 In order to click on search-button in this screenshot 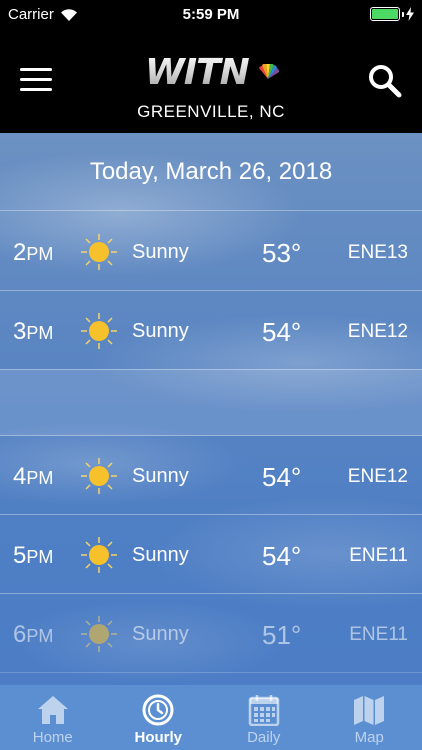, I will do `click(385, 81)`.